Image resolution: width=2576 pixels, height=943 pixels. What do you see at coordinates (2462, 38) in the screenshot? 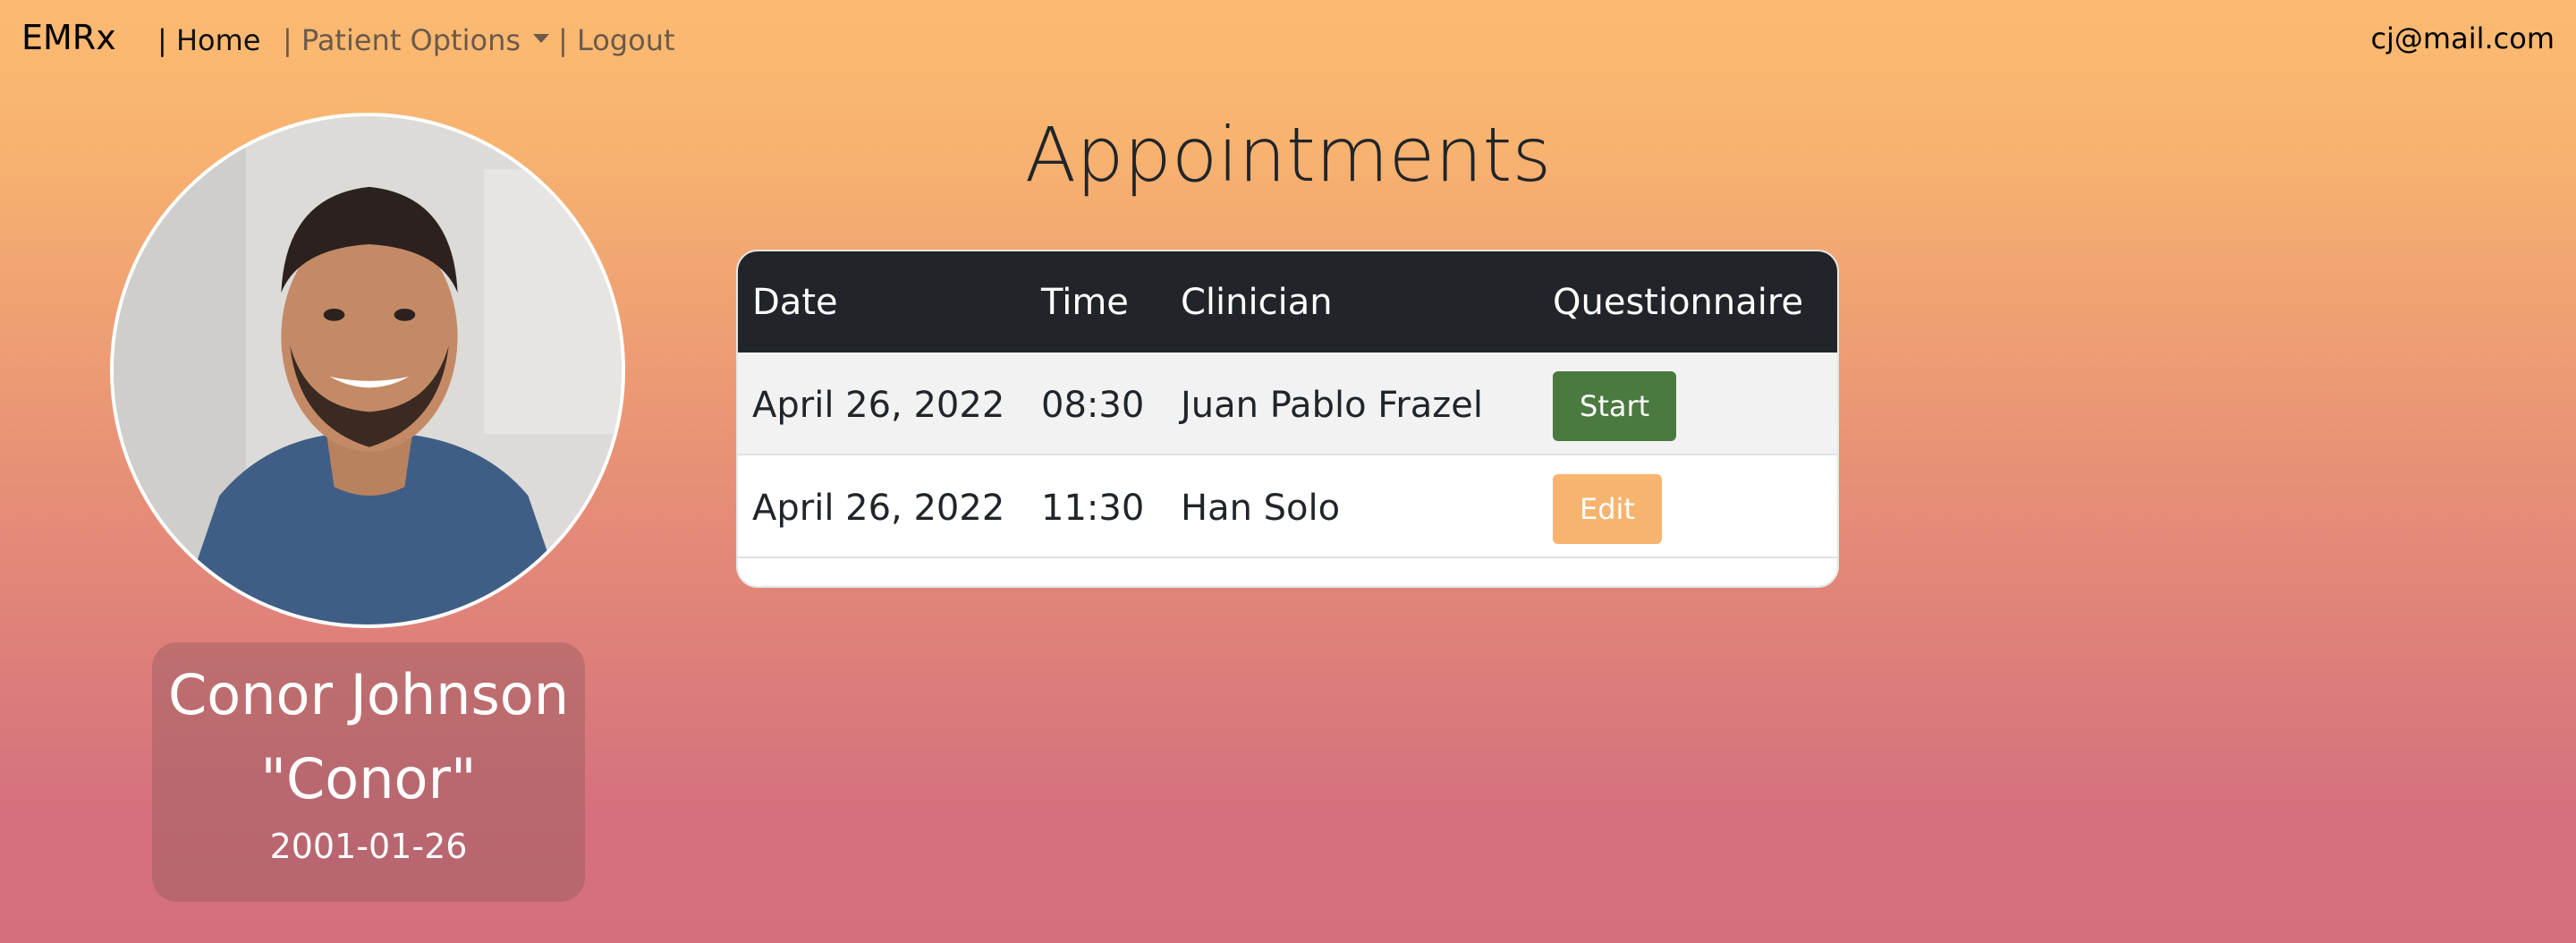
I see `user-email: cj@mail.com` at bounding box center [2462, 38].